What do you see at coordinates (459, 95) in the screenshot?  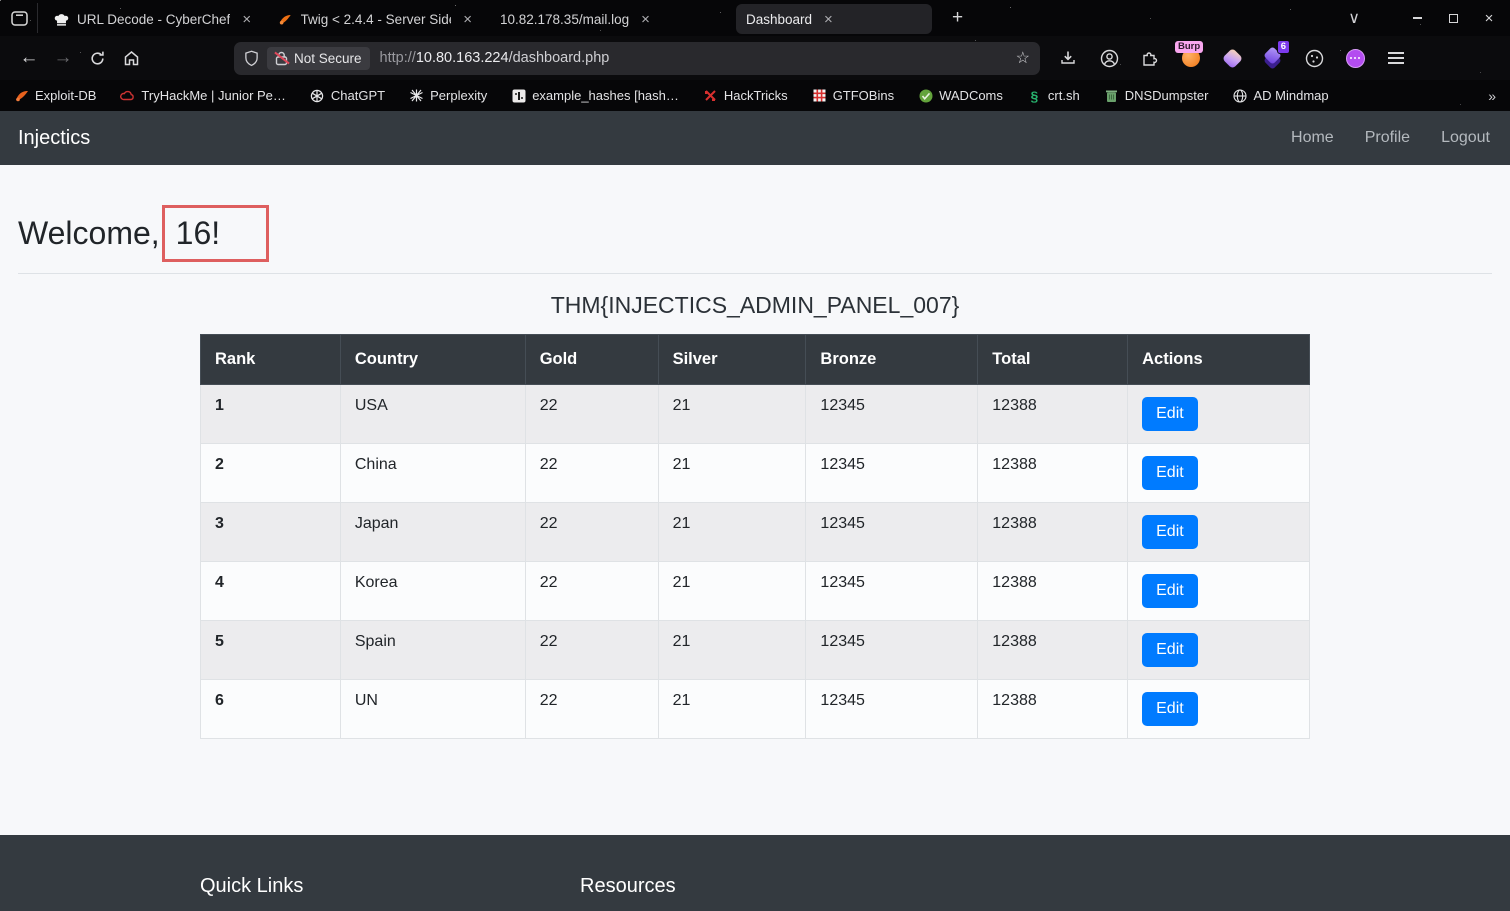 I see `bookmark-label: Perplexity` at bounding box center [459, 95].